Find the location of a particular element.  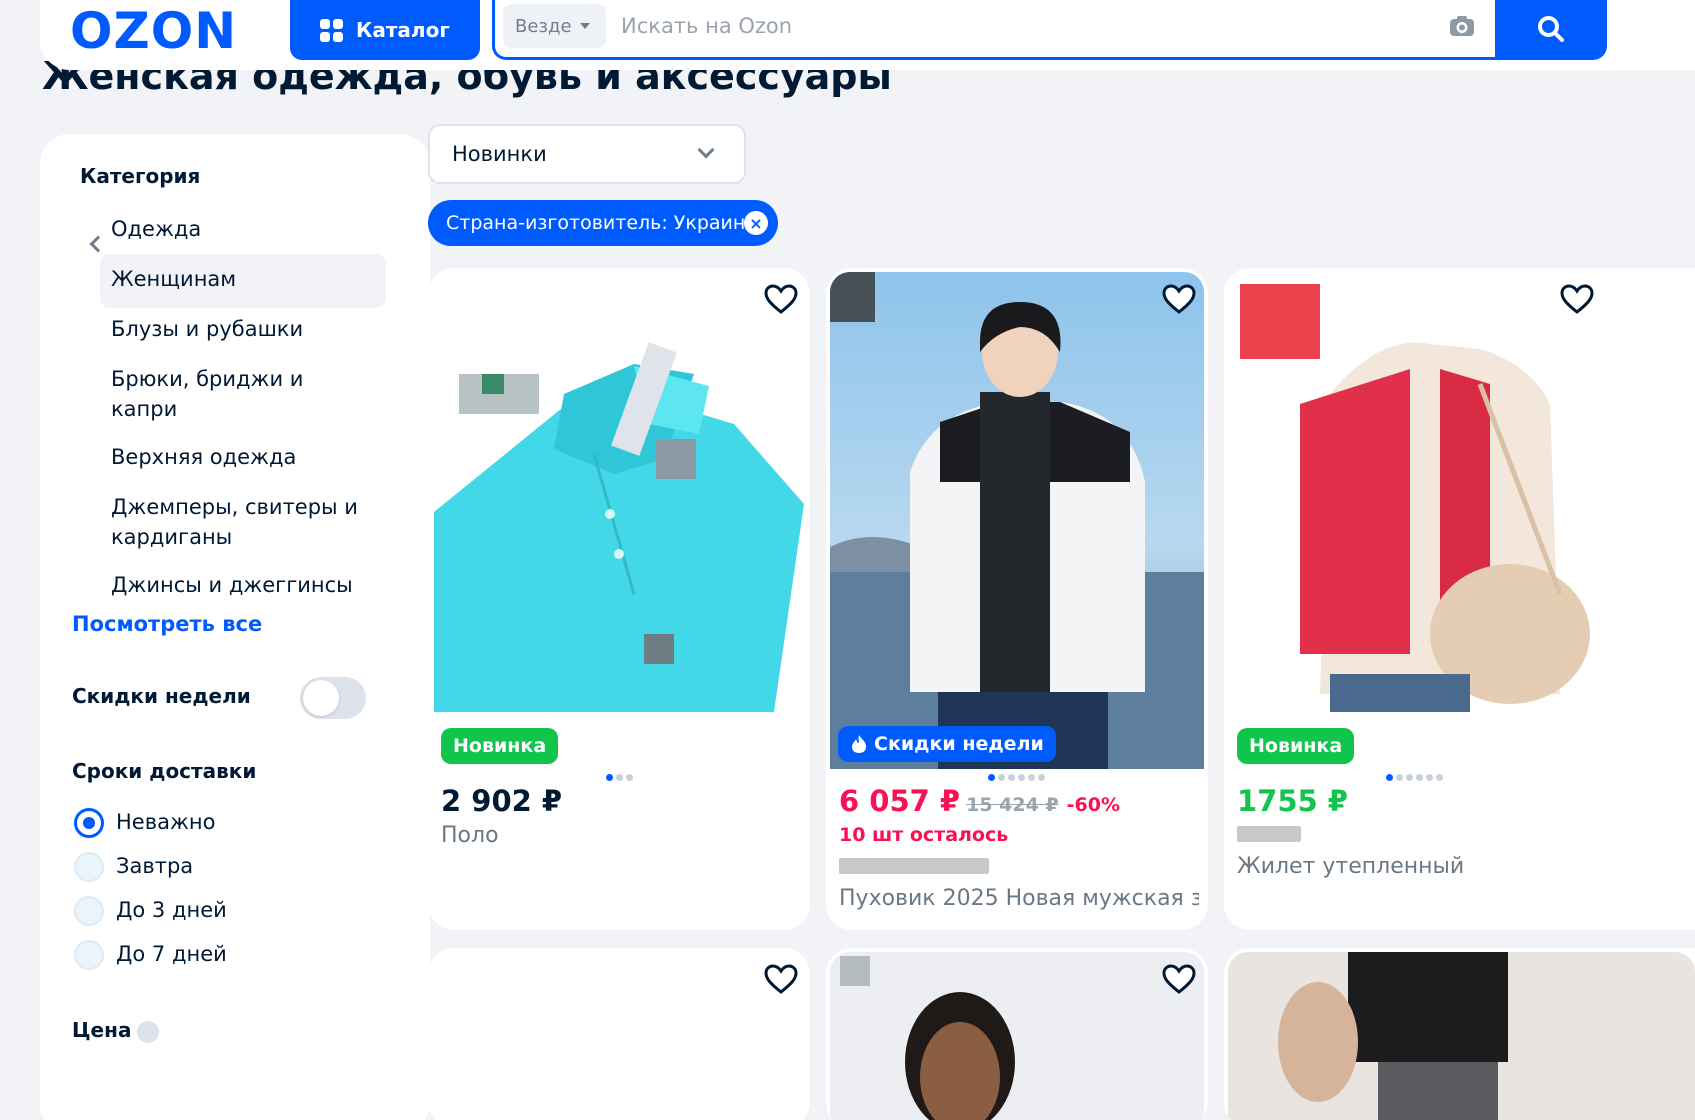

radio-delivery-3days-label: До 3 дней is located at coordinates (171, 910).